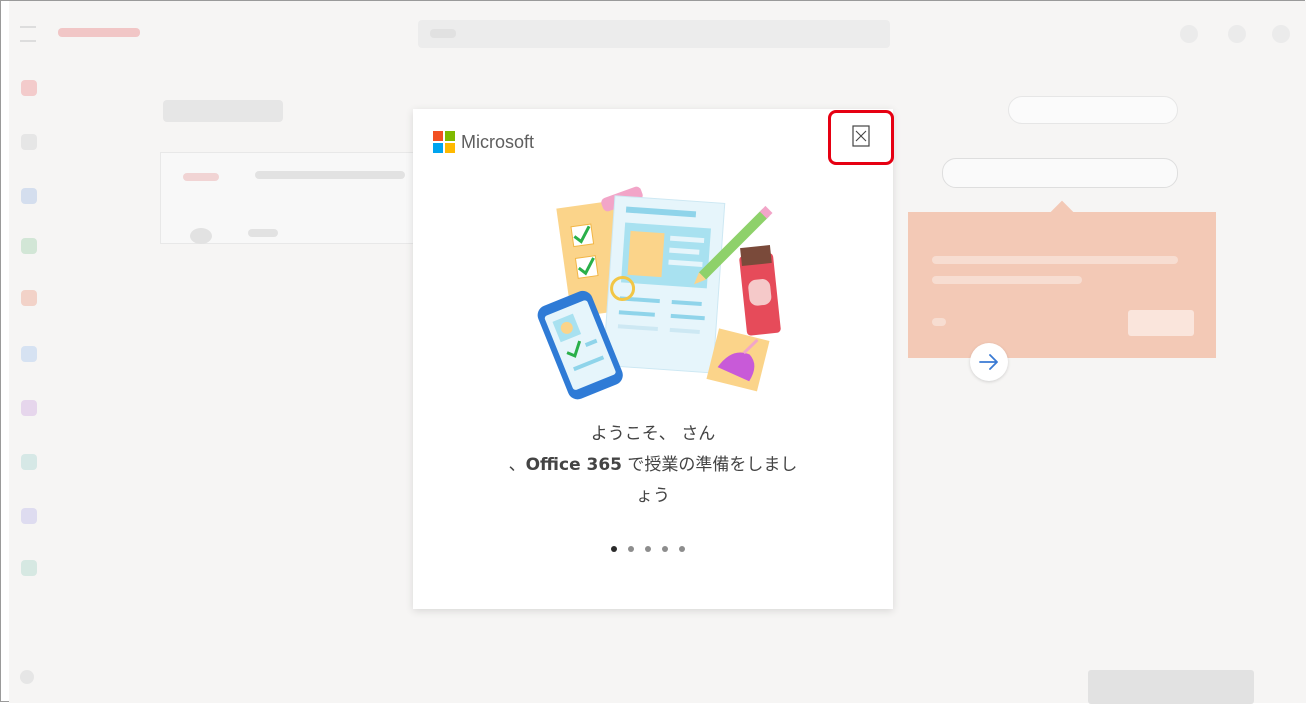  I want to click on settings-icon, so click(1189, 34).